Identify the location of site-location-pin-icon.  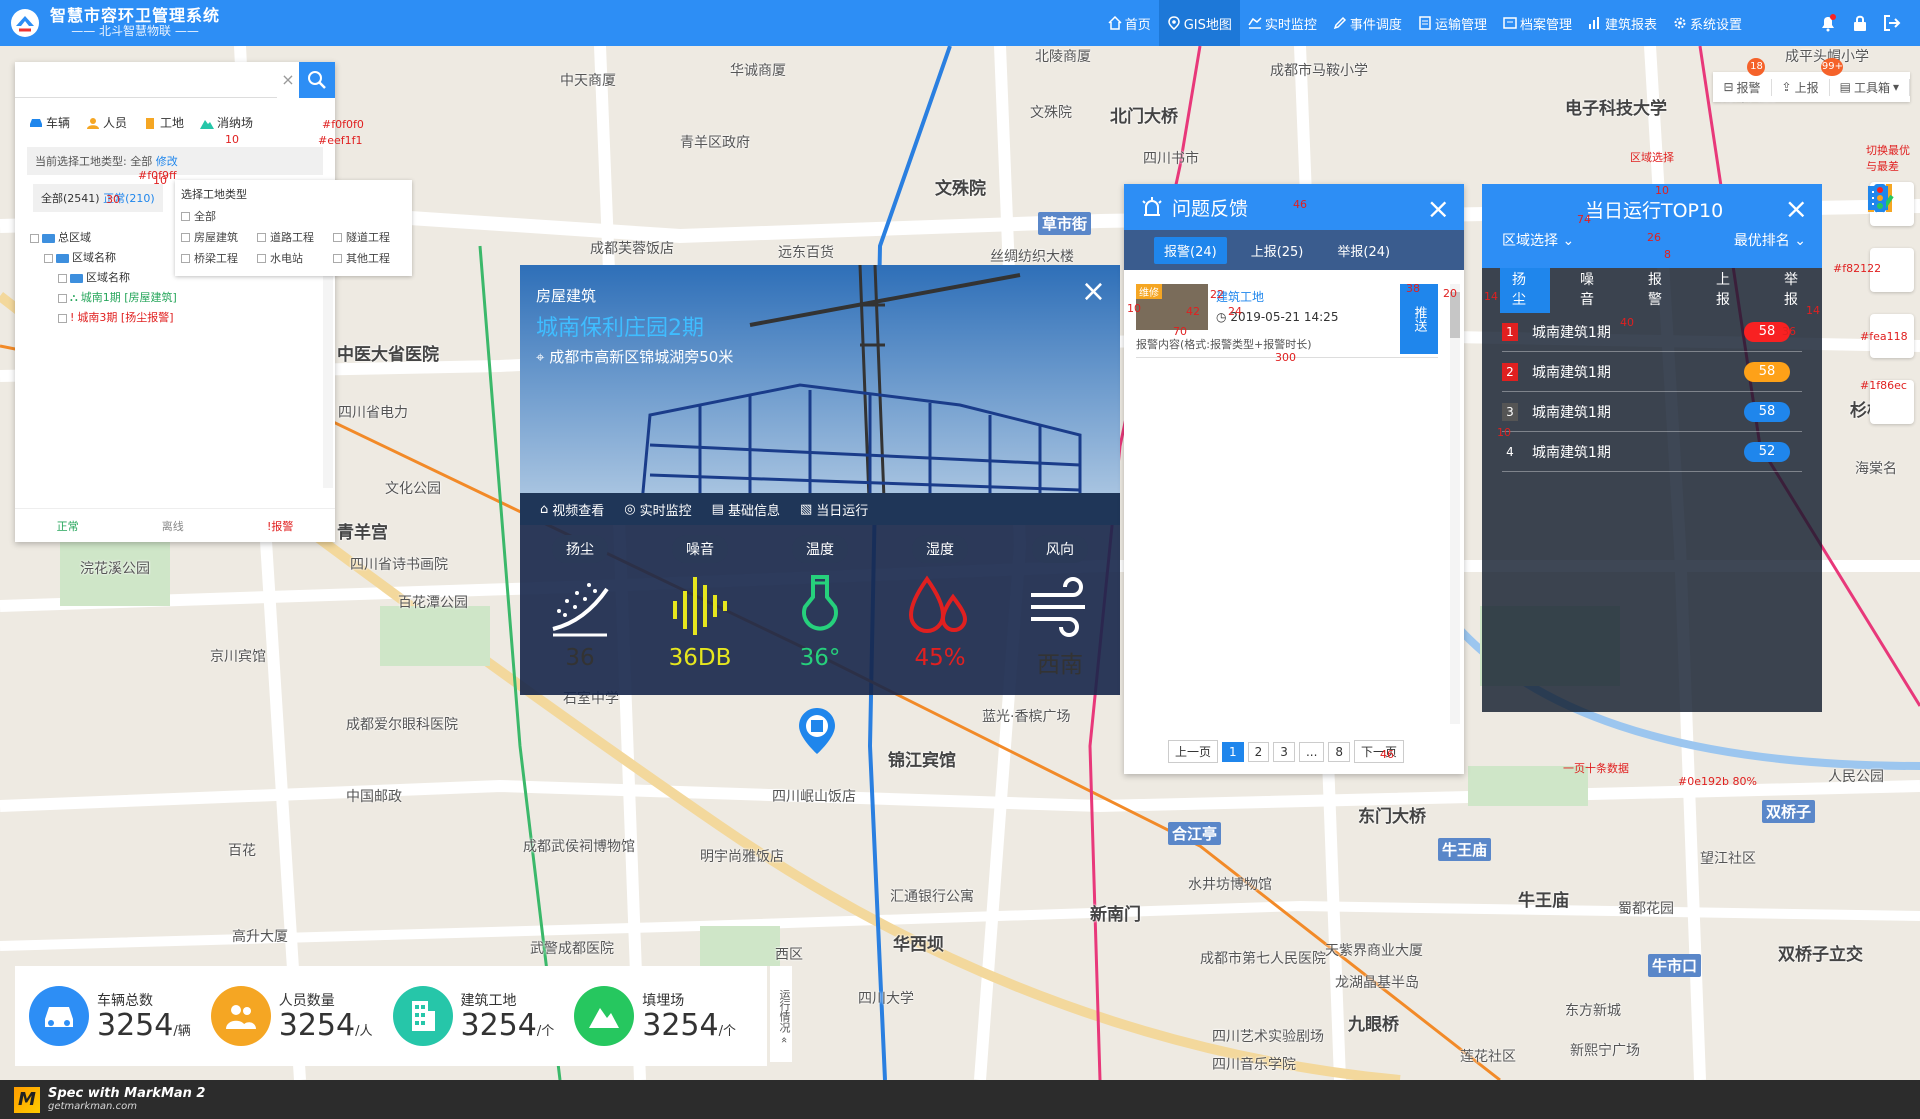
(817, 731).